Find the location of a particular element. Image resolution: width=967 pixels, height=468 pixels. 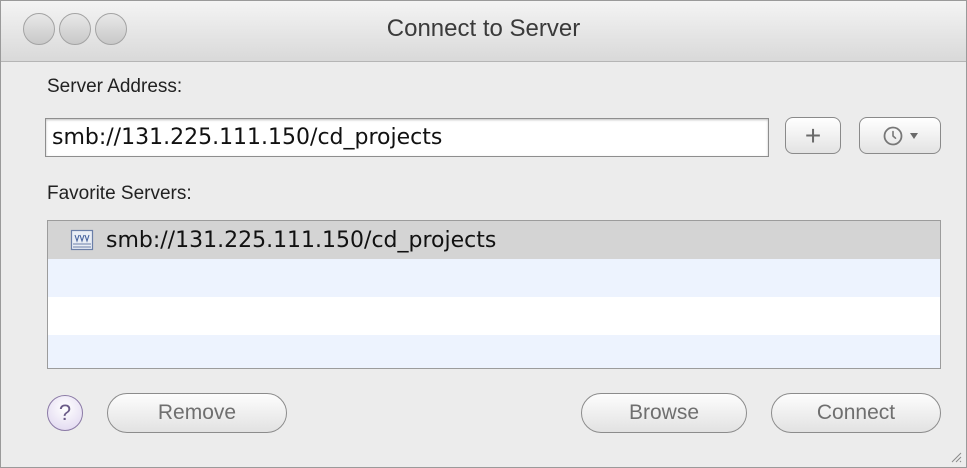

list-item: smb://131.225.111.150/cd_projects is located at coordinates (494, 240).